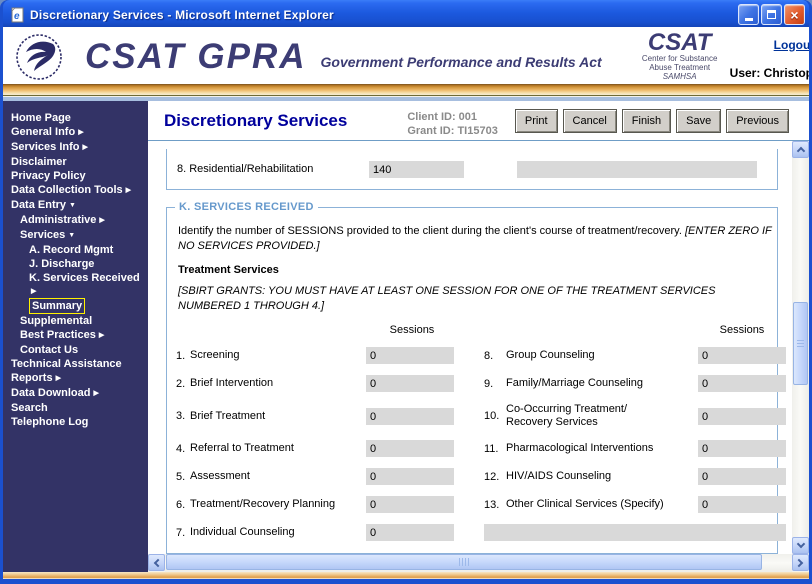 The image size is (812, 584). I want to click on scroll-down-button, so click(800, 545).